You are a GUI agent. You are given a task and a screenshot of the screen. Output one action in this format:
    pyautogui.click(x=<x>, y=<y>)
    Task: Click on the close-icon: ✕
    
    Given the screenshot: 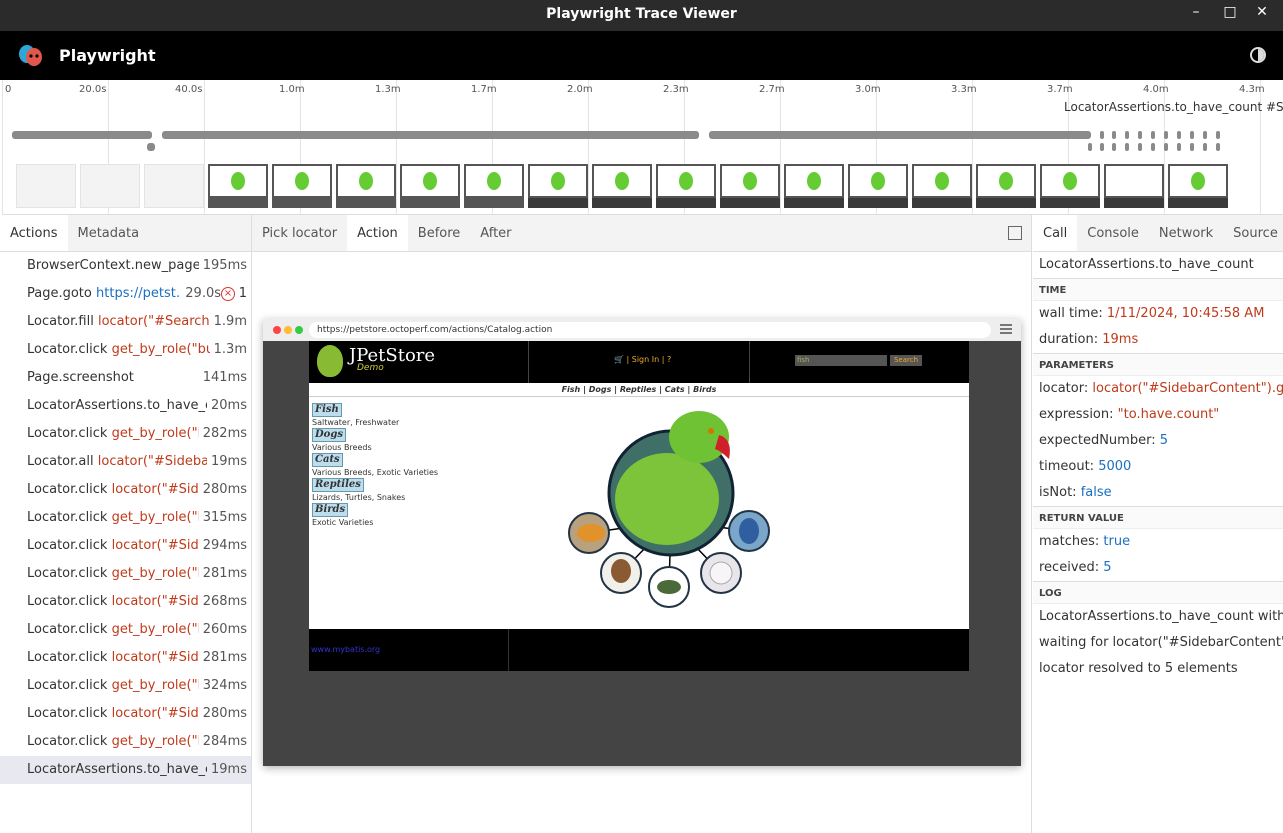 What is the action you would take?
    pyautogui.click(x=1262, y=12)
    